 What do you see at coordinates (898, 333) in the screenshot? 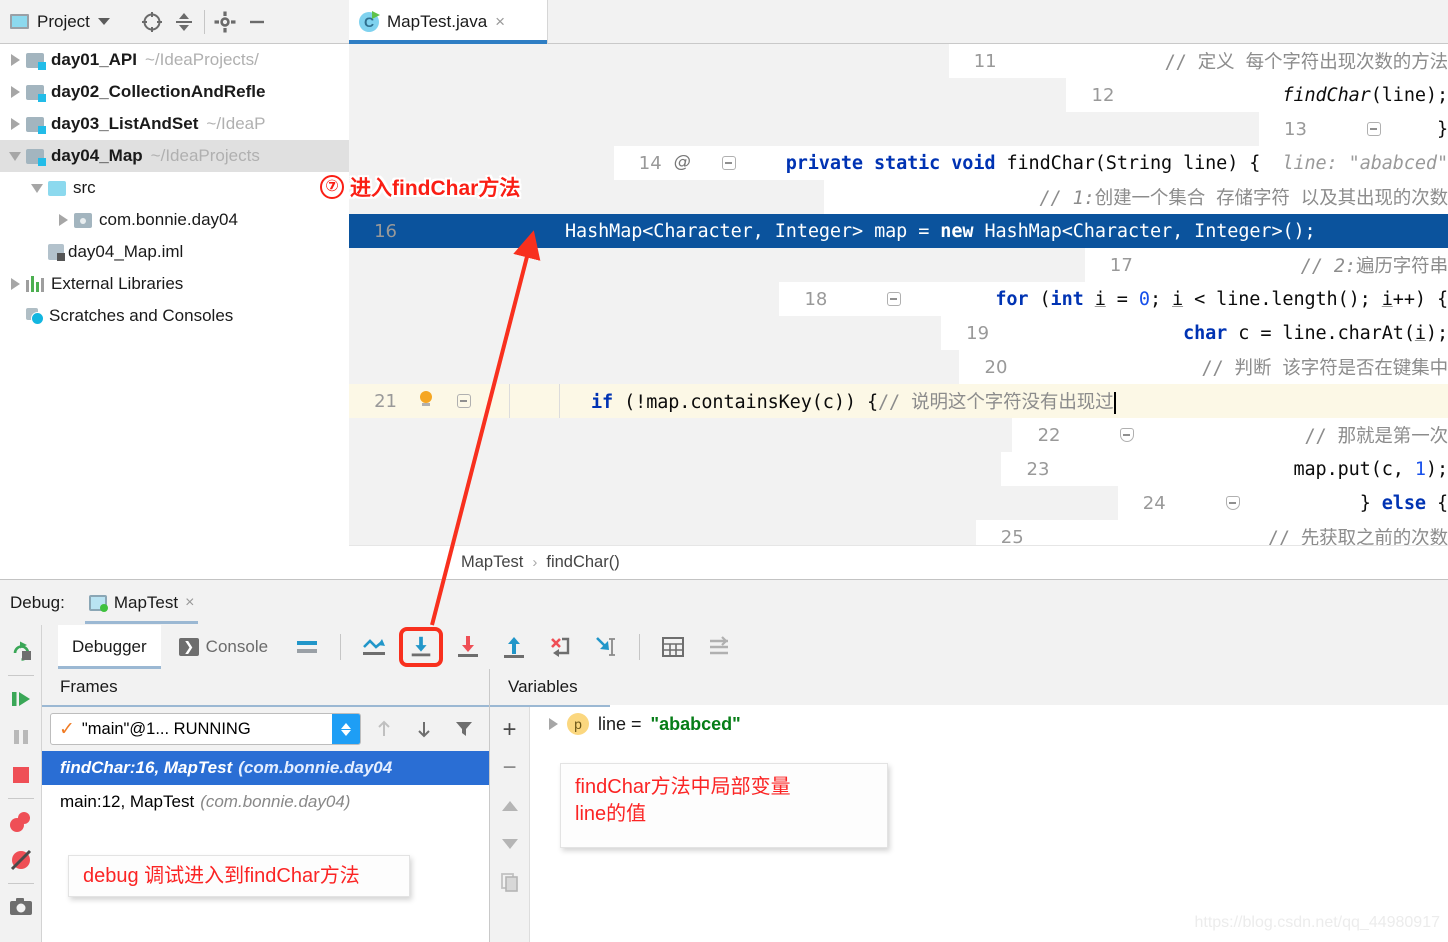
I see `code-line: 19 char c = line.charAt(i);` at bounding box center [898, 333].